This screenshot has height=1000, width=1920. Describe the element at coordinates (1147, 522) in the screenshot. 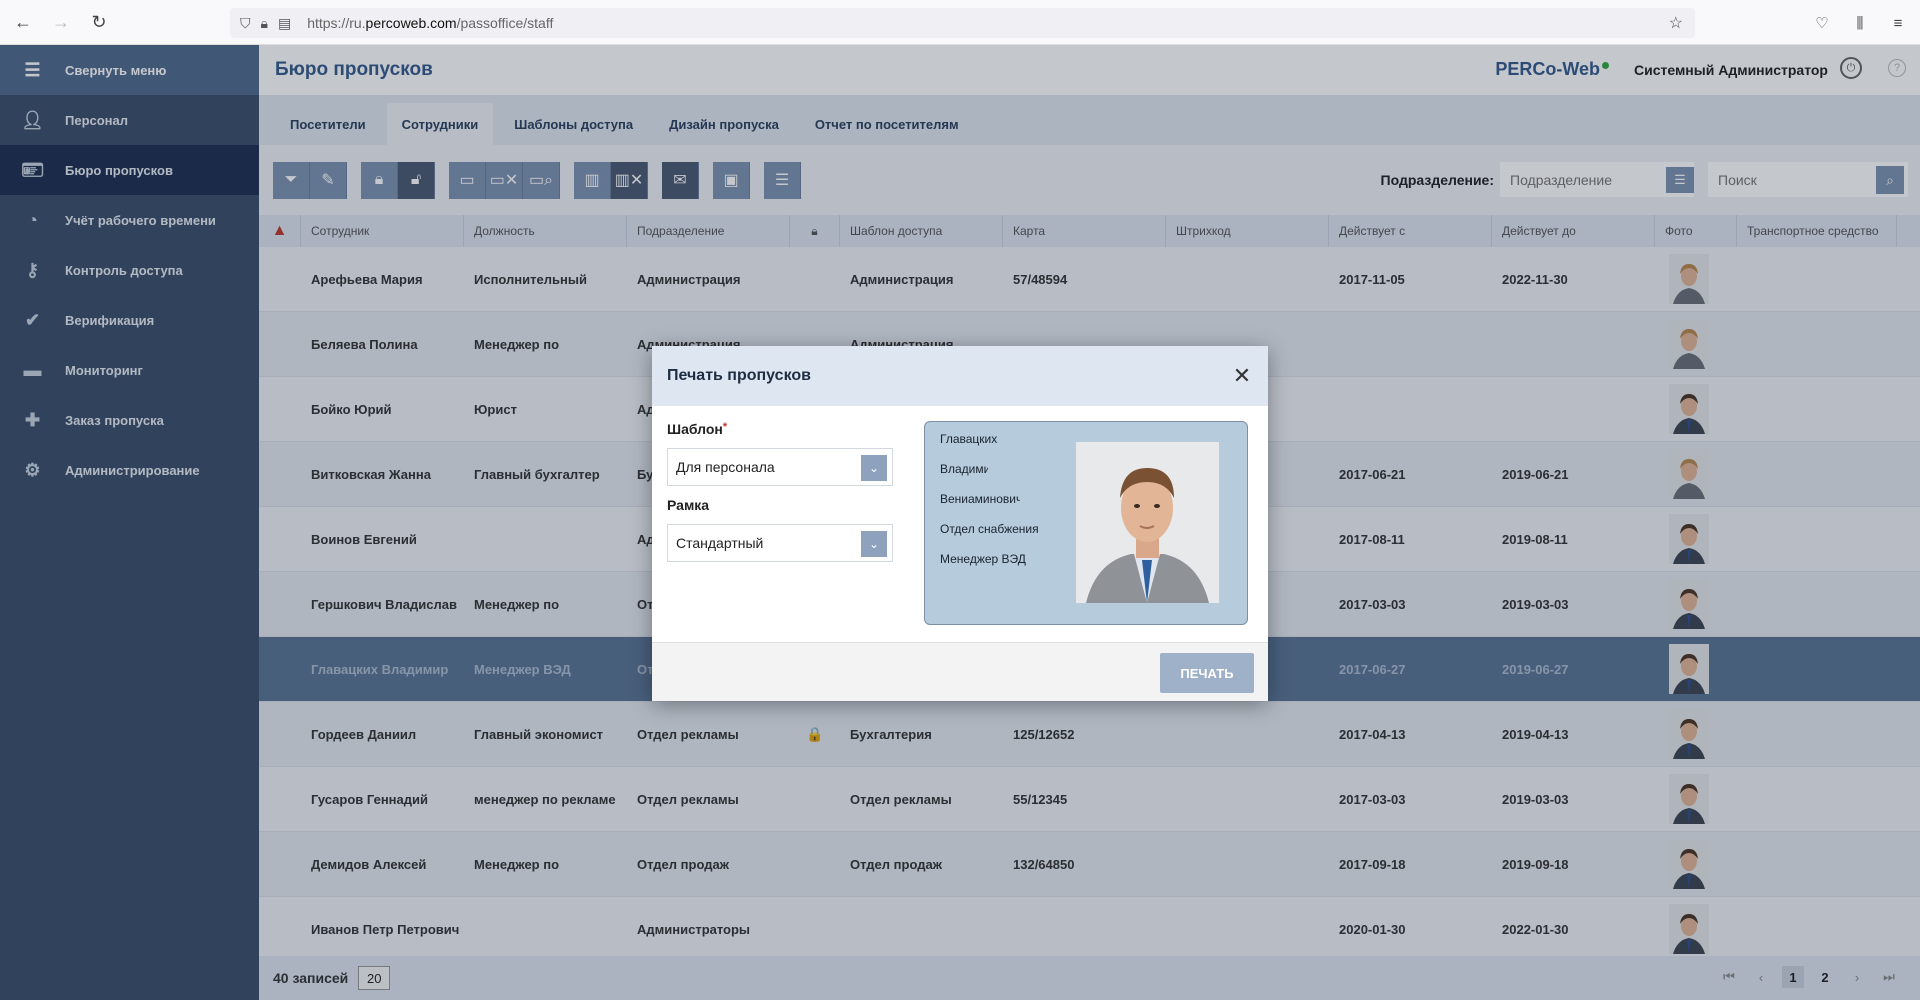

I see `employee-photo` at that location.